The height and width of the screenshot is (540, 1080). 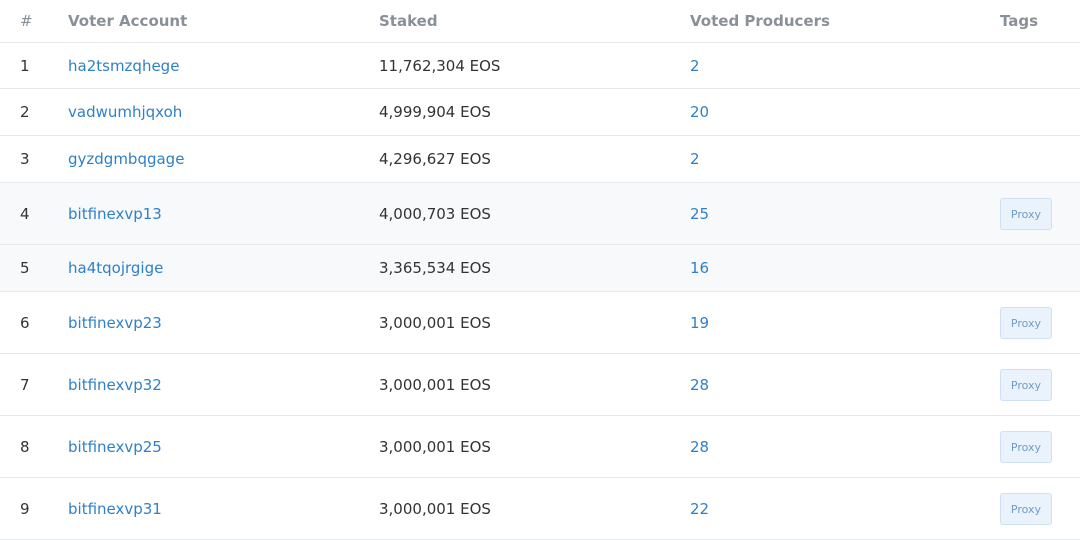 I want to click on table-row: 1 ha2tsmzqhege 11,762,304 EOS 2, so click(x=540, y=65).